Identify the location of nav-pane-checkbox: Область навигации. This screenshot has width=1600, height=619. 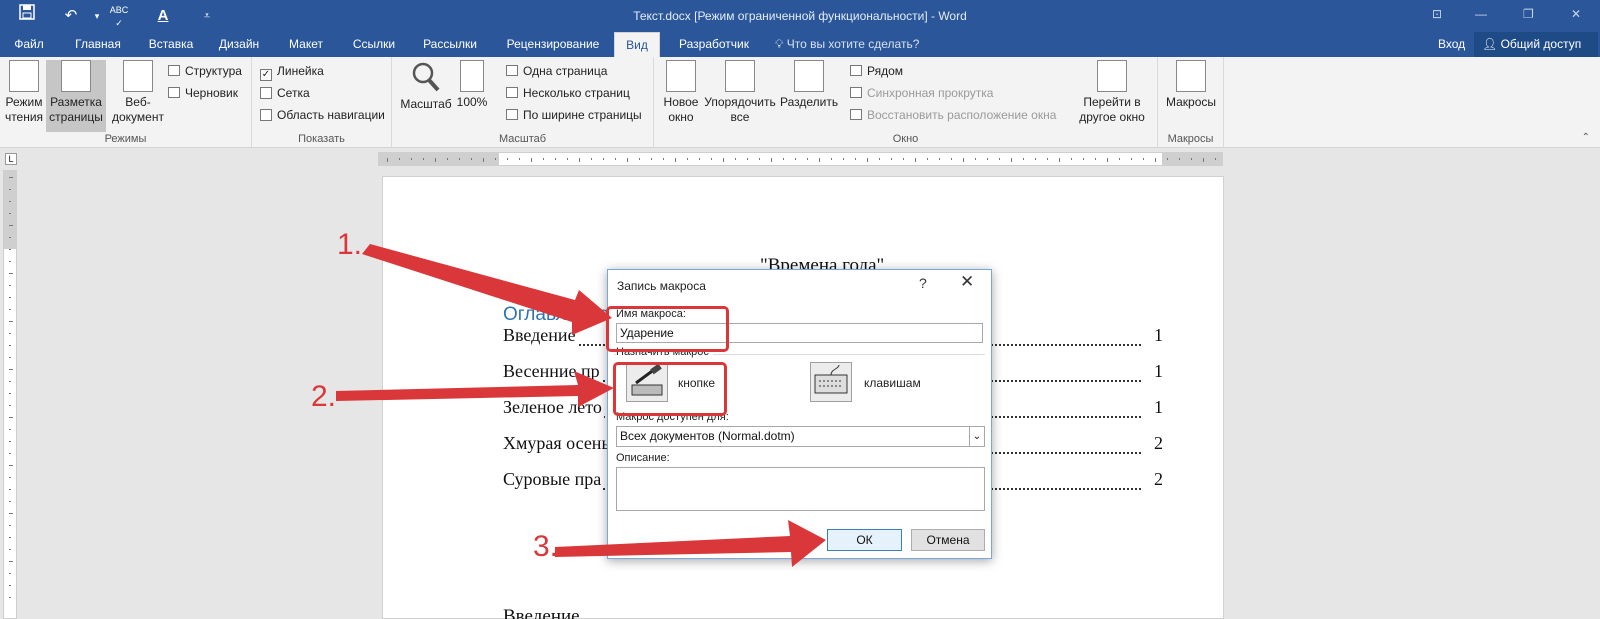
(322, 115).